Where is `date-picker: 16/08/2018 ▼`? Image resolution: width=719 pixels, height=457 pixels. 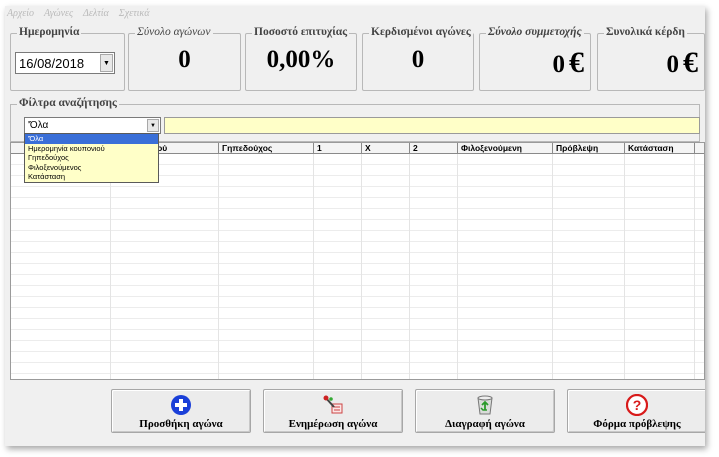
date-picker: 16/08/2018 ▼ is located at coordinates (65, 63).